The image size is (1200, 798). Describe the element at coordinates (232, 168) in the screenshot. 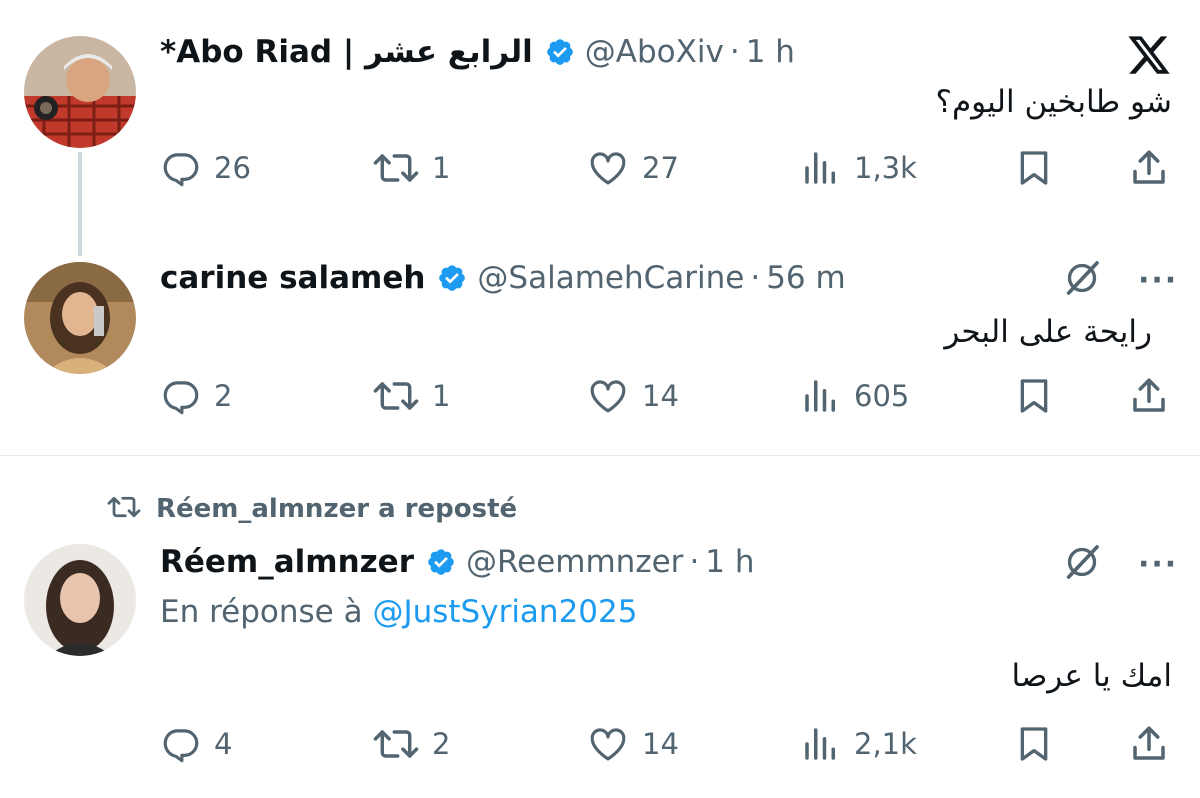

I see `reply-count: 26` at that location.